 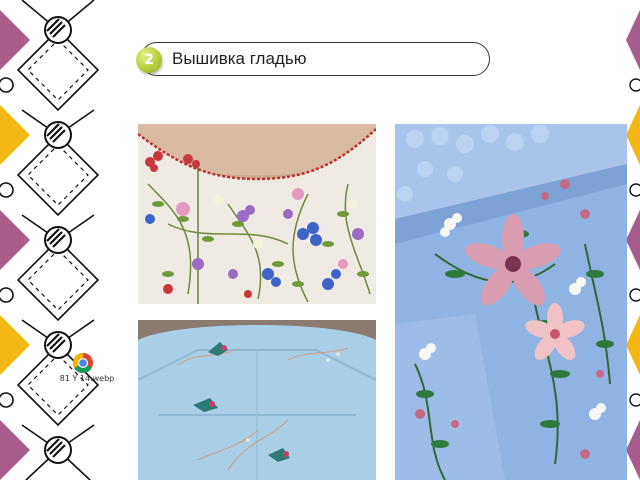 I want to click on embroidered-blouse-photo, so click(x=257, y=214).